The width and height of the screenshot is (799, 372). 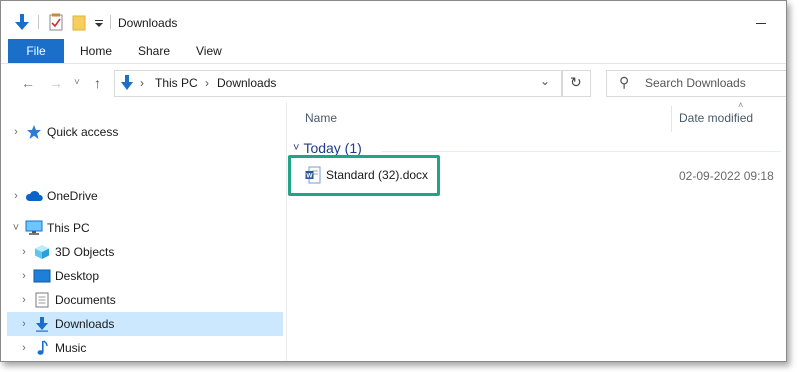 I want to click on tree-item-desktop: › Desktop, so click(x=149, y=276).